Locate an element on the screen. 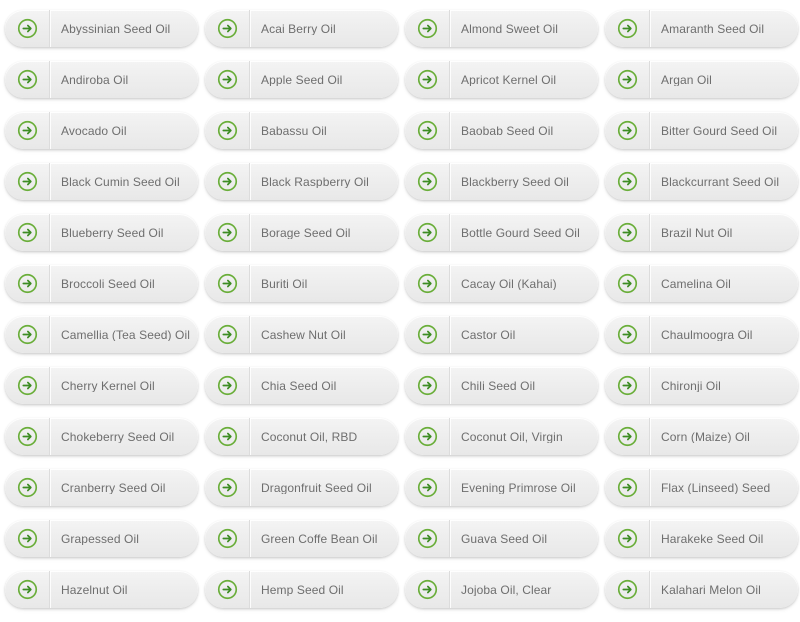 Image resolution: width=800 pixels, height=622 pixels. oil-button-label: Cashew Nut Oil is located at coordinates (303, 334).